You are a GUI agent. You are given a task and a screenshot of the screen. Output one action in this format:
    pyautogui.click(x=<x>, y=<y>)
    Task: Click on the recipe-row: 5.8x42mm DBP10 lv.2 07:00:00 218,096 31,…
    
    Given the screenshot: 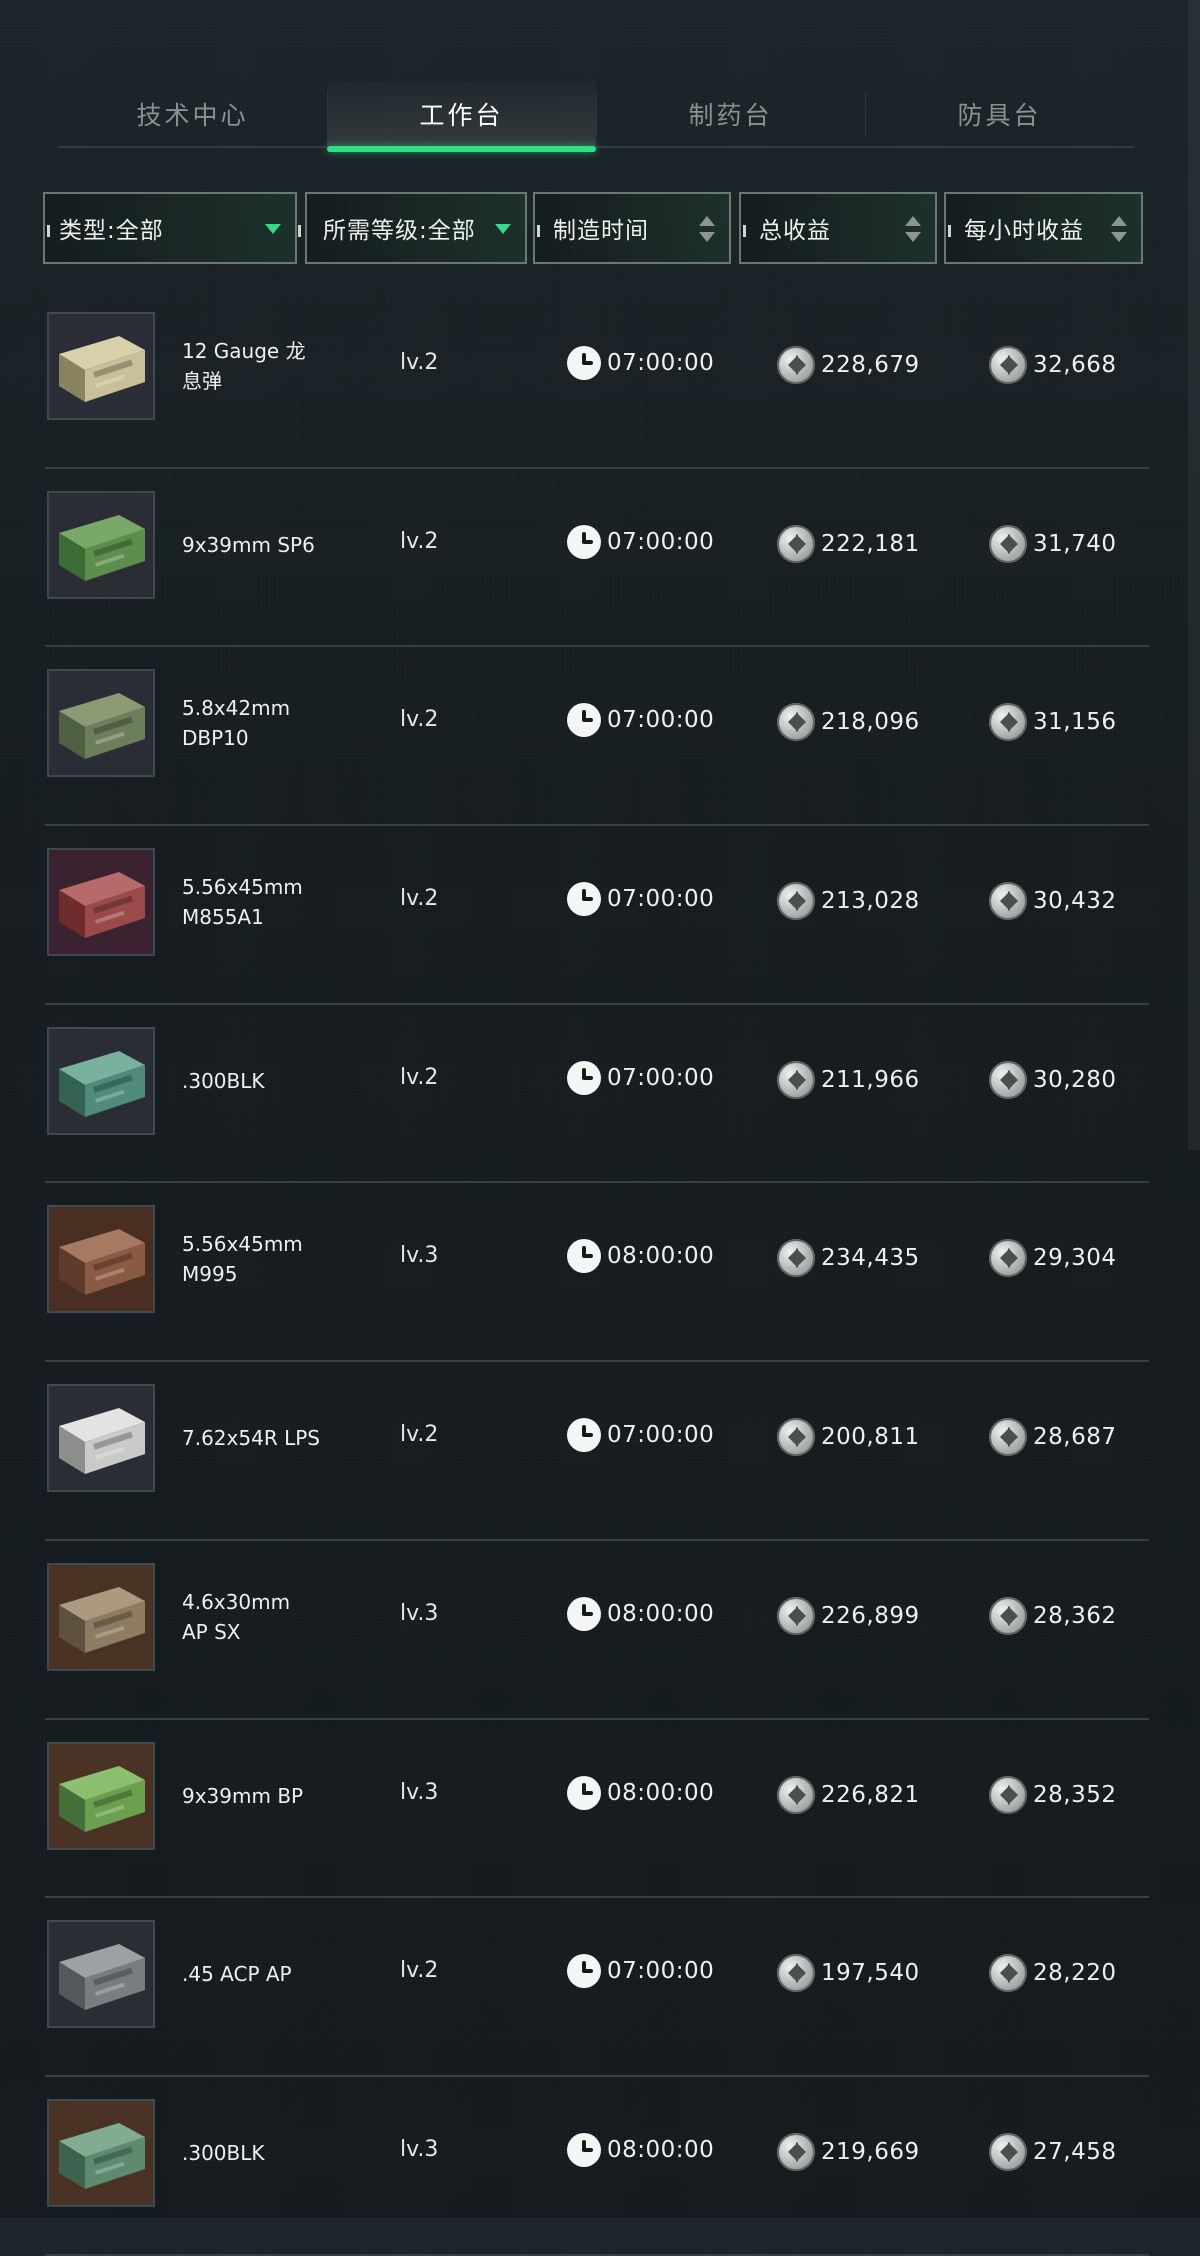 What is the action you would take?
    pyautogui.click(x=597, y=737)
    